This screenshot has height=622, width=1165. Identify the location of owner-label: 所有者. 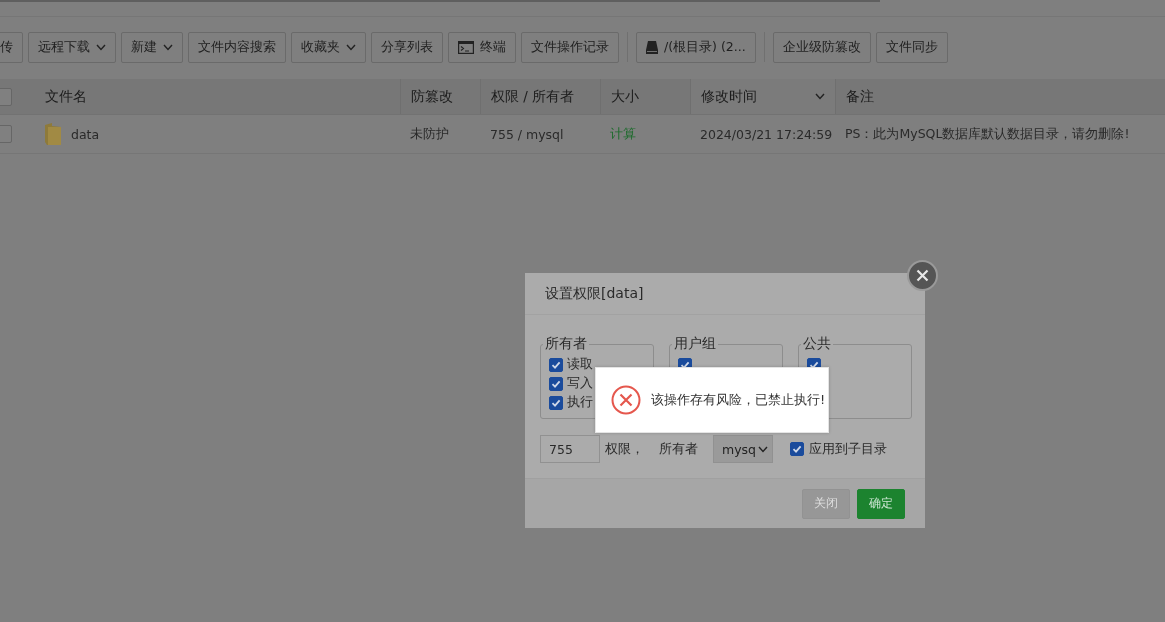
(678, 449).